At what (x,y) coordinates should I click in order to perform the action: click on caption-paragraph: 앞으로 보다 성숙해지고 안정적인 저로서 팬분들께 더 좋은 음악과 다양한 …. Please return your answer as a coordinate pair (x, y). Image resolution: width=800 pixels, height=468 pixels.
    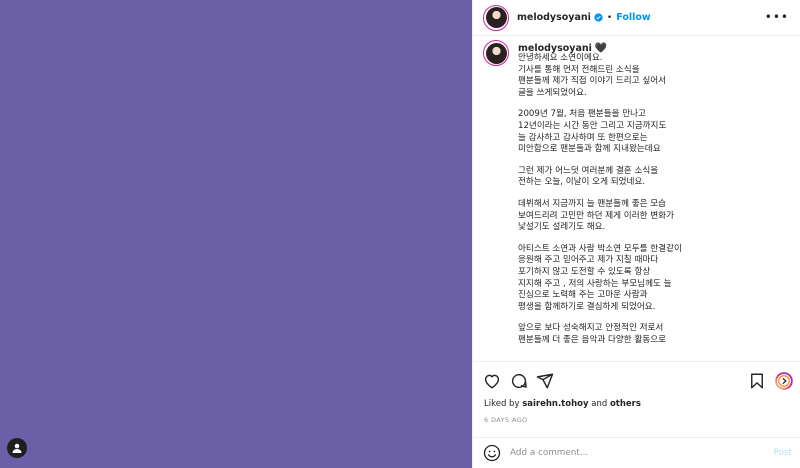
    Looking at the image, I should click on (653, 334).